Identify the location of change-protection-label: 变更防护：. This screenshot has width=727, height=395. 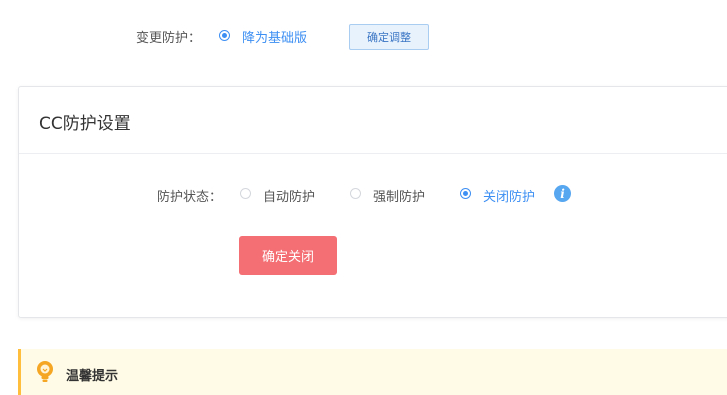
(169, 38).